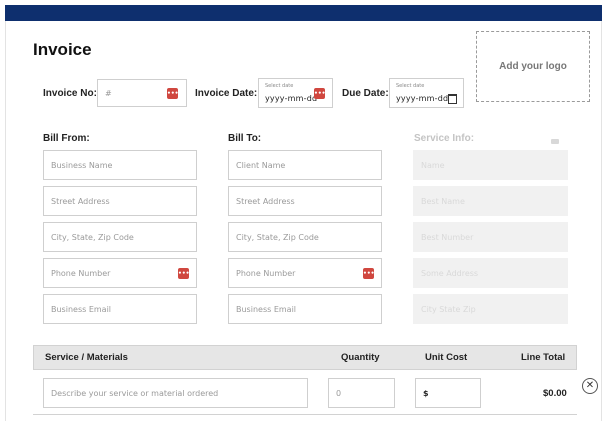 The width and height of the screenshot is (607, 421). Describe the element at coordinates (426, 93) in the screenshot. I see `due-date-input: Select date yyyy-mm-dd` at that location.